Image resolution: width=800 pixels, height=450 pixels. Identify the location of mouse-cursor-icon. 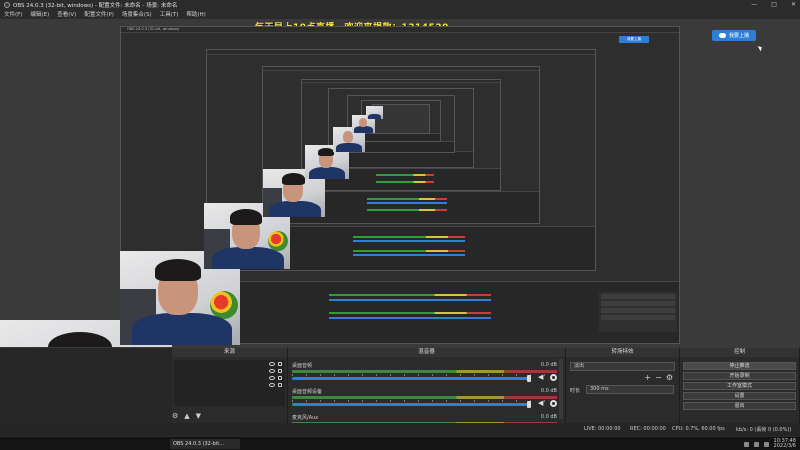
(760, 48).